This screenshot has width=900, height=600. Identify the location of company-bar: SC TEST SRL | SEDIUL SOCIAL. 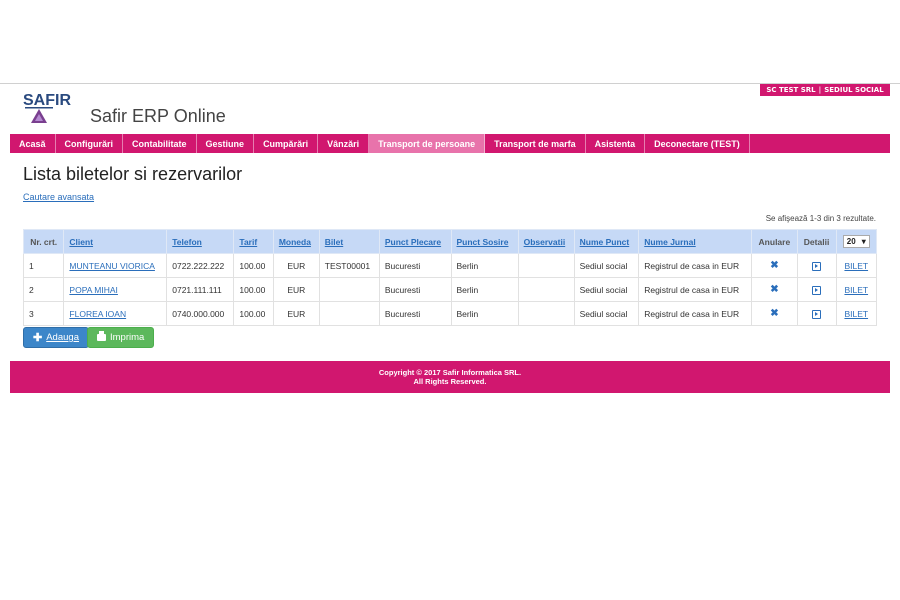
(825, 90).